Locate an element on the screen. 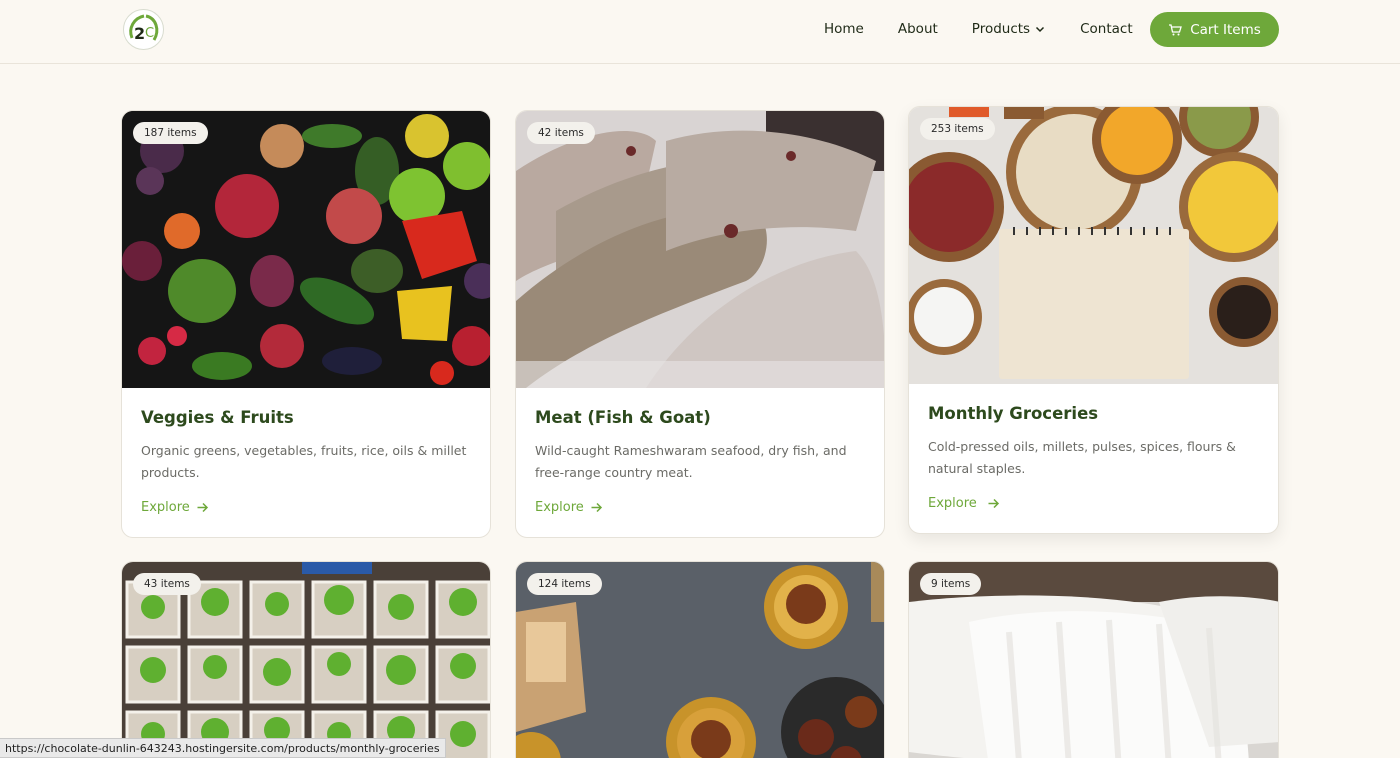 This screenshot has width=1400, height=758. fish-photo is located at coordinates (700, 249).